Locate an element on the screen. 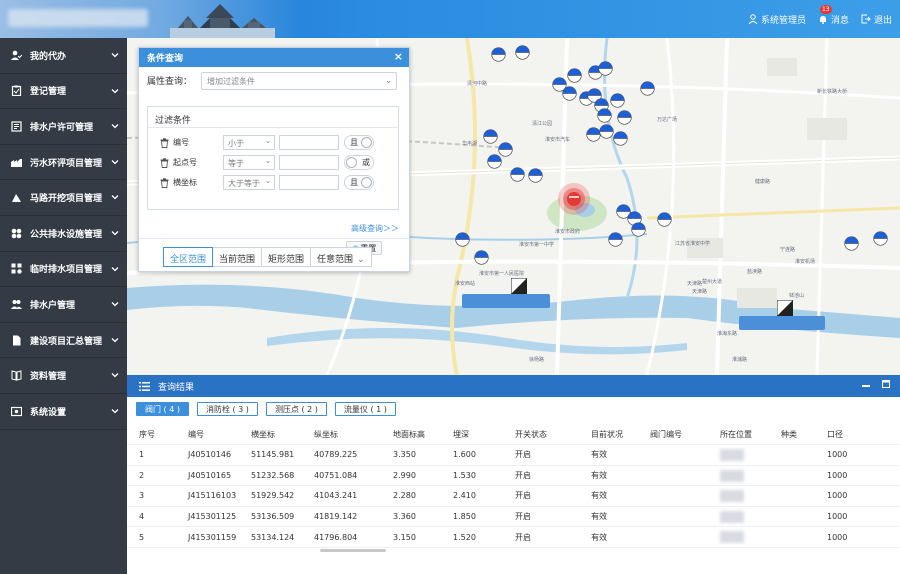 The image size is (900, 574). map-label: 健康路 is located at coordinates (763, 182).